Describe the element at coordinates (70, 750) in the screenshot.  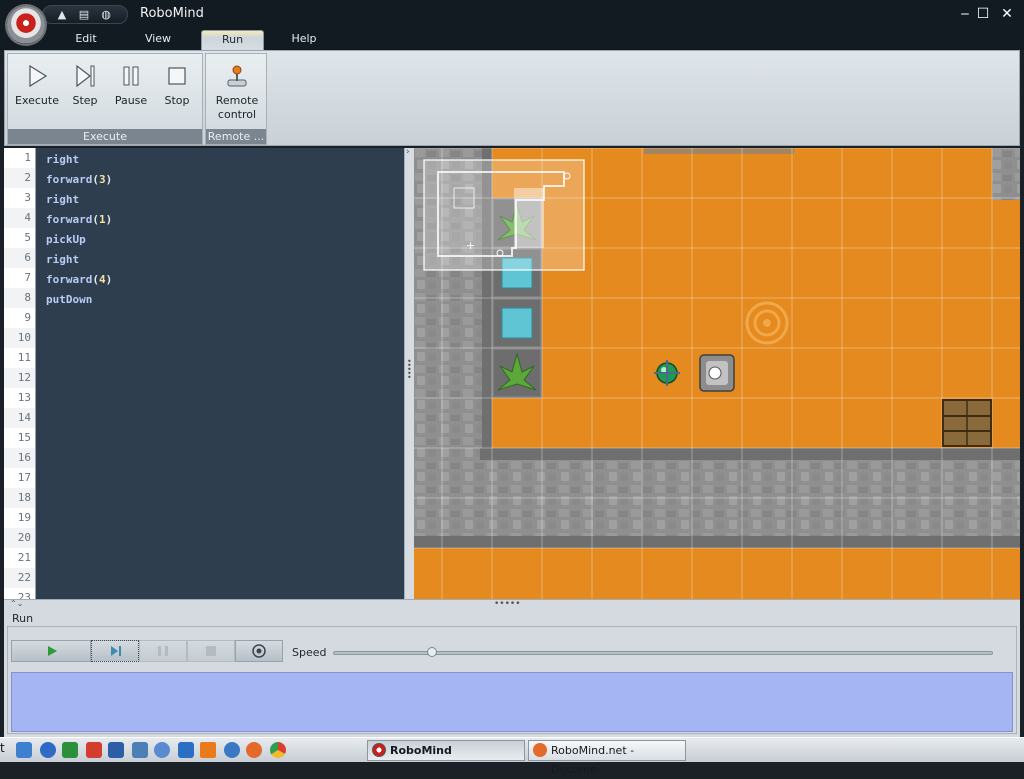
I see `excel-icon` at that location.